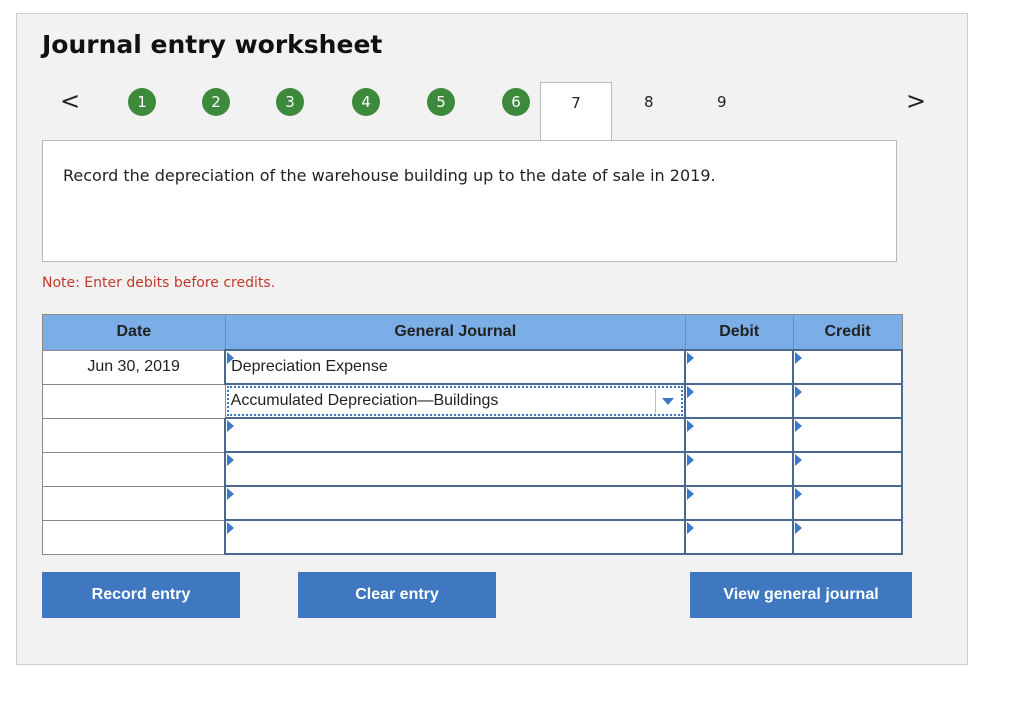 The image size is (1024, 723). I want to click on account-input: Depreciation Expense, so click(455, 367).